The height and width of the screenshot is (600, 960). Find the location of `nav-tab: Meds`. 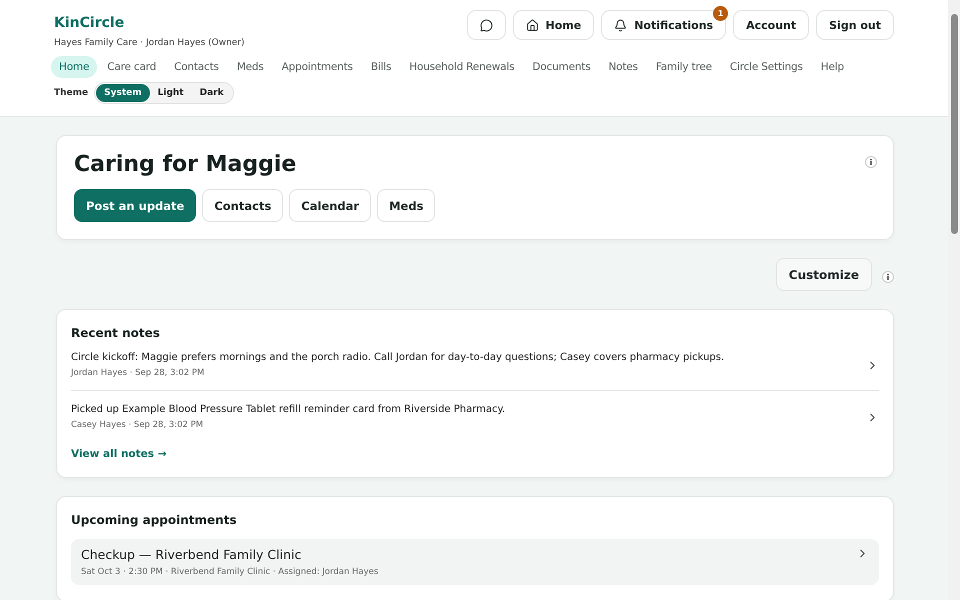

nav-tab: Meds is located at coordinates (250, 67).